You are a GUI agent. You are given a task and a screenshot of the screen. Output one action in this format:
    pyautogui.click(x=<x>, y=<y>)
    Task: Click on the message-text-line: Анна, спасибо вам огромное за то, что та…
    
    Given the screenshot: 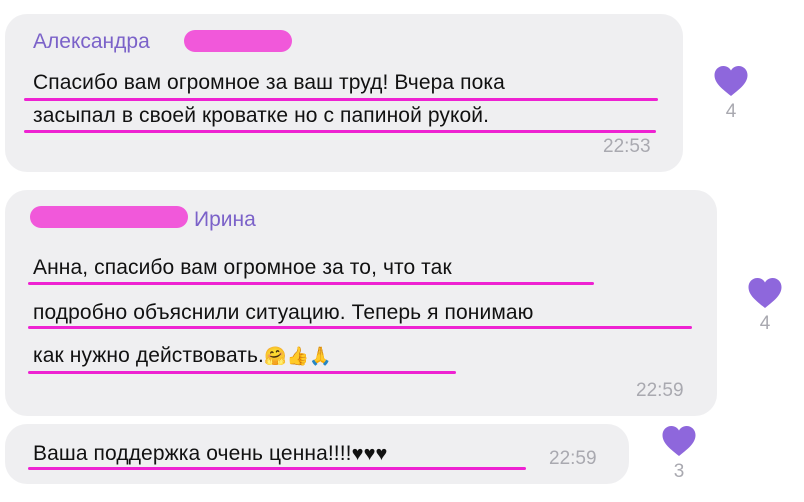 What is the action you would take?
    pyautogui.click(x=242, y=267)
    